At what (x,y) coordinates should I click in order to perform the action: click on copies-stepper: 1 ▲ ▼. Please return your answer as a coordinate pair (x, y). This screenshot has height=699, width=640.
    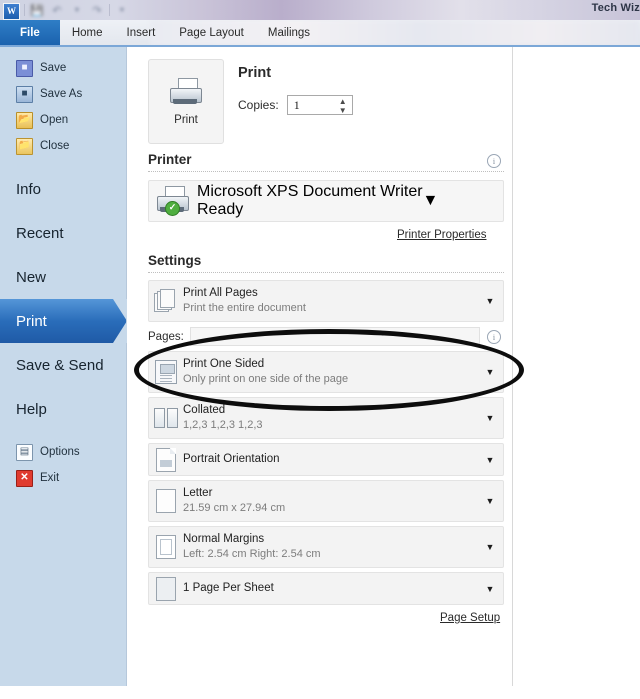
    Looking at the image, I should click on (319, 105).